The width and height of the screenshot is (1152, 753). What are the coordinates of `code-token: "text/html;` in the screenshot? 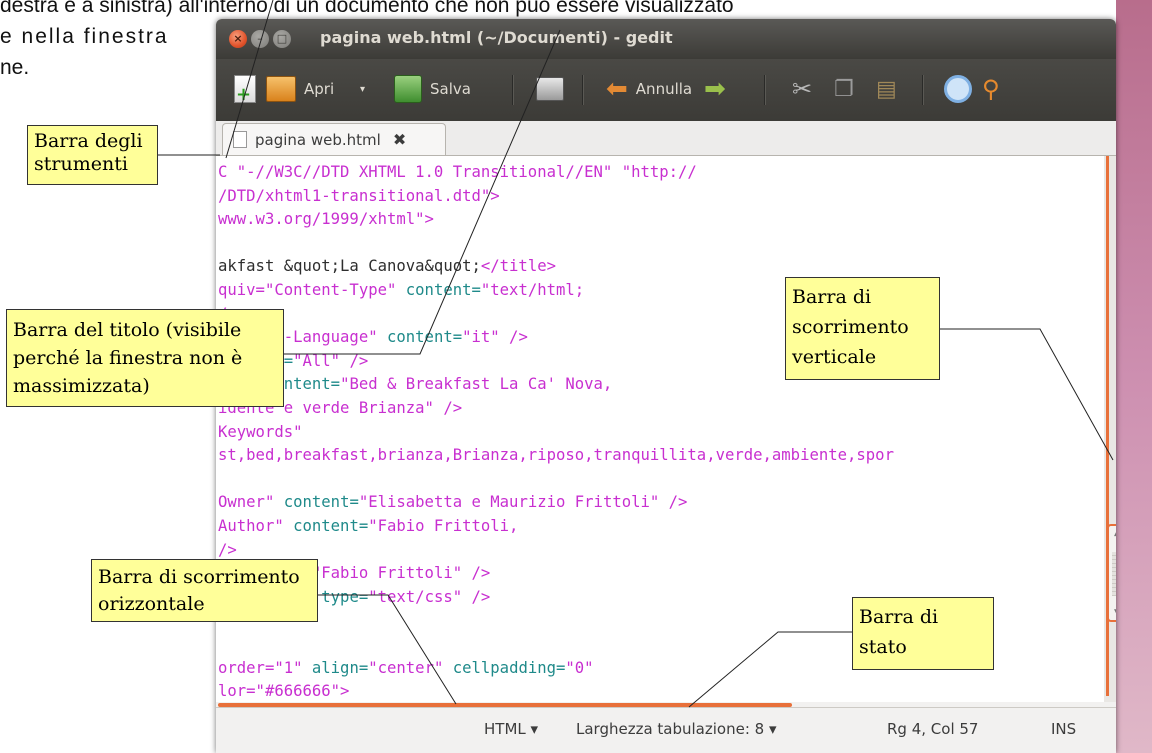 It's located at (532, 290).